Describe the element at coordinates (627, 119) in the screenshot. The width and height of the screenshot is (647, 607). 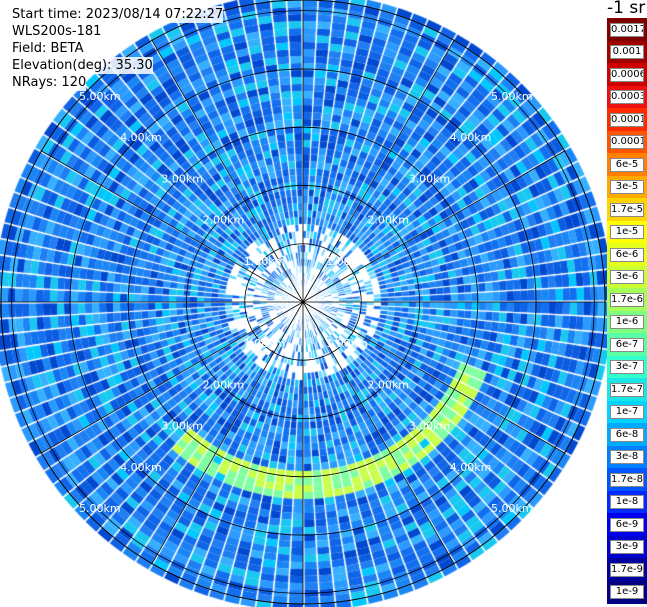
I see `colorbar-tick-label: 0.00017` at that location.